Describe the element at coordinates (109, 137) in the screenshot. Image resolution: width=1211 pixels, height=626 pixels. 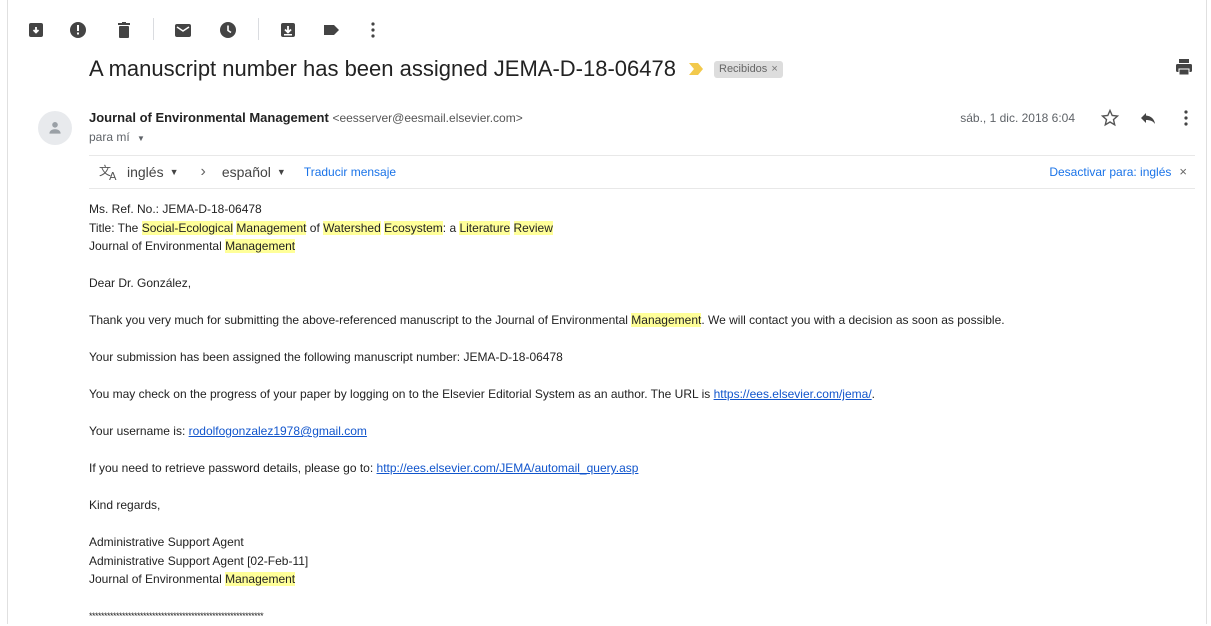
I see `recipient-label: para mí` at that location.